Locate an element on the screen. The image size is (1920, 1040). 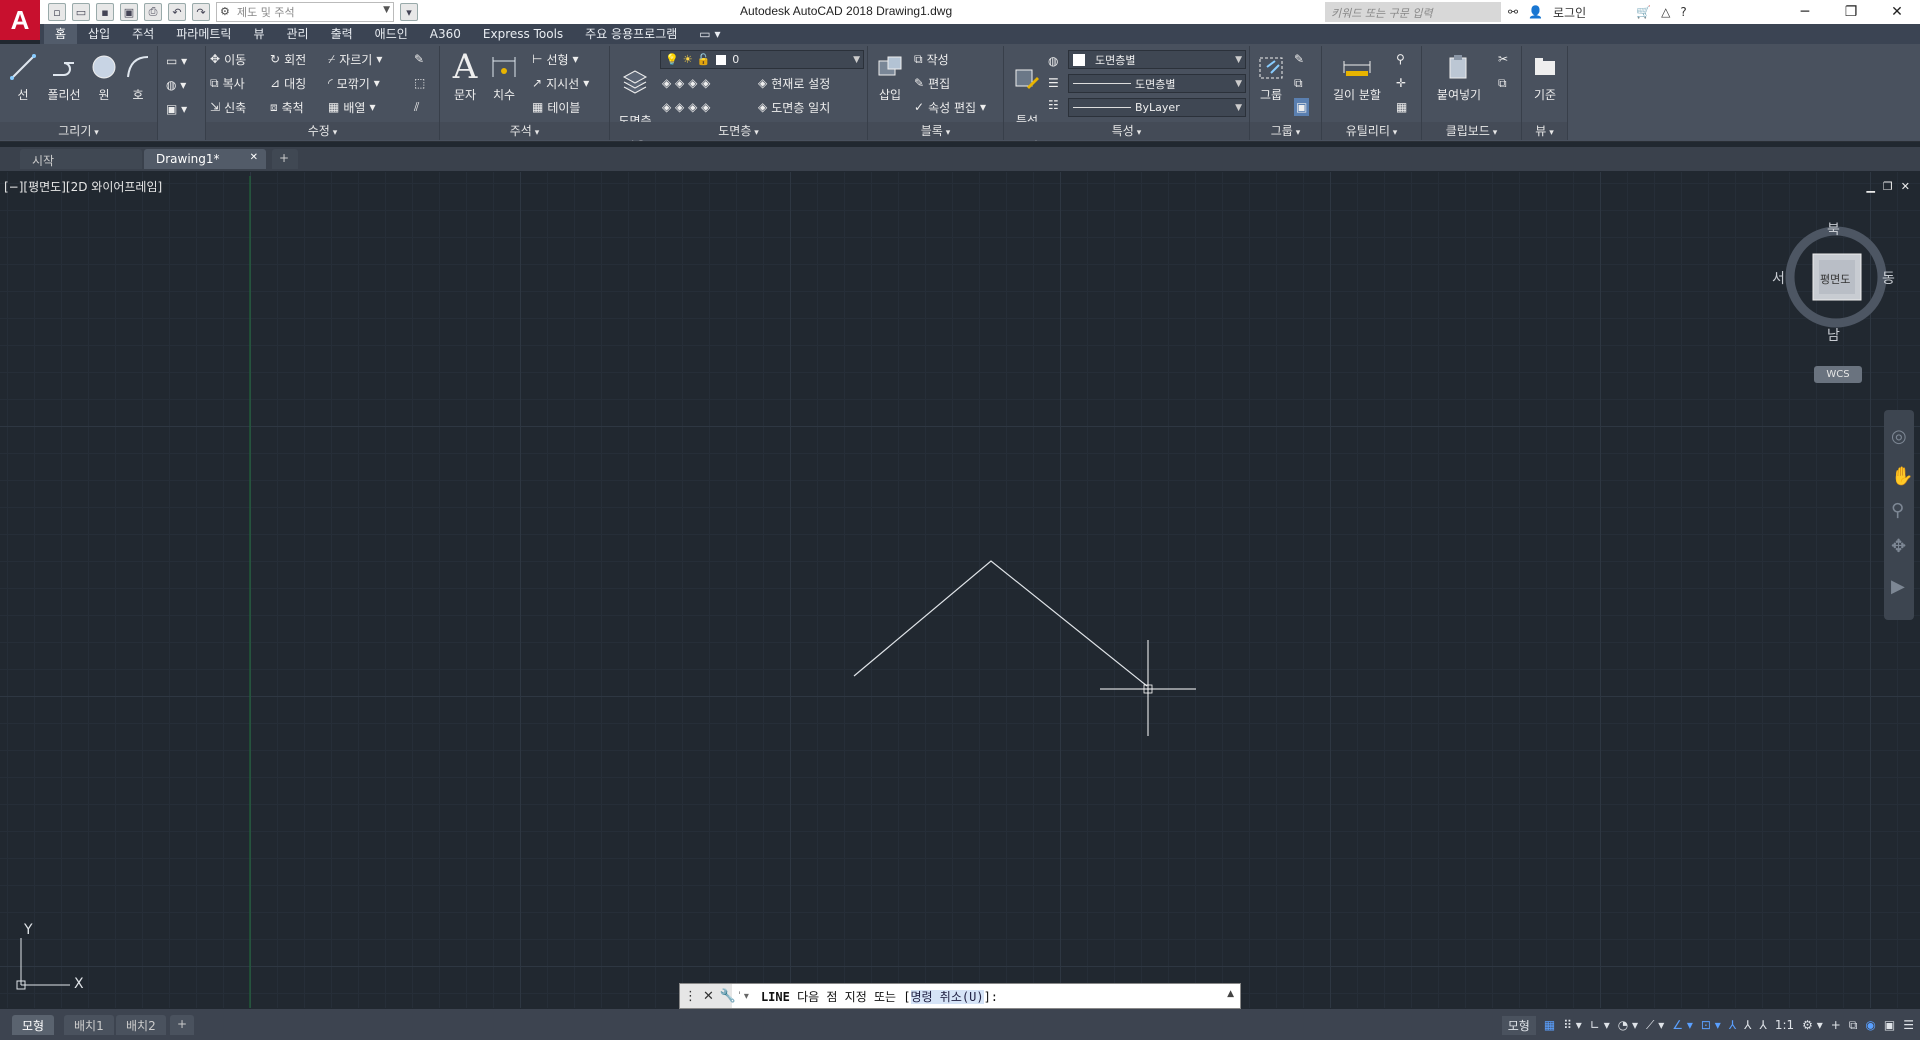
panel-annotation-label: 주석 is located at coordinates (524, 131).